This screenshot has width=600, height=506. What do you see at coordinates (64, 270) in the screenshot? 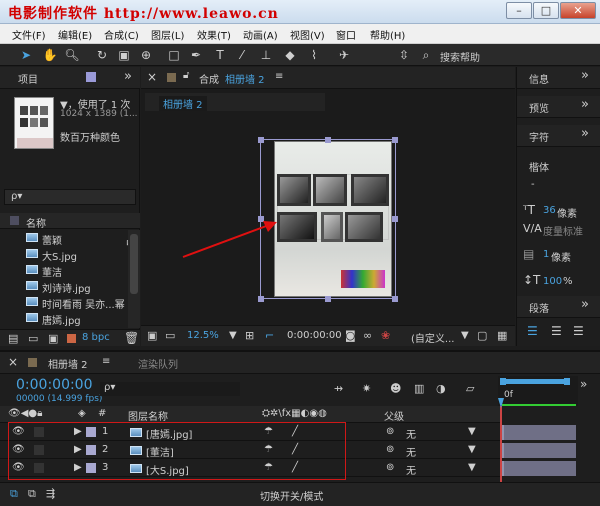
I see `list-item: 董洁` at bounding box center [64, 270].